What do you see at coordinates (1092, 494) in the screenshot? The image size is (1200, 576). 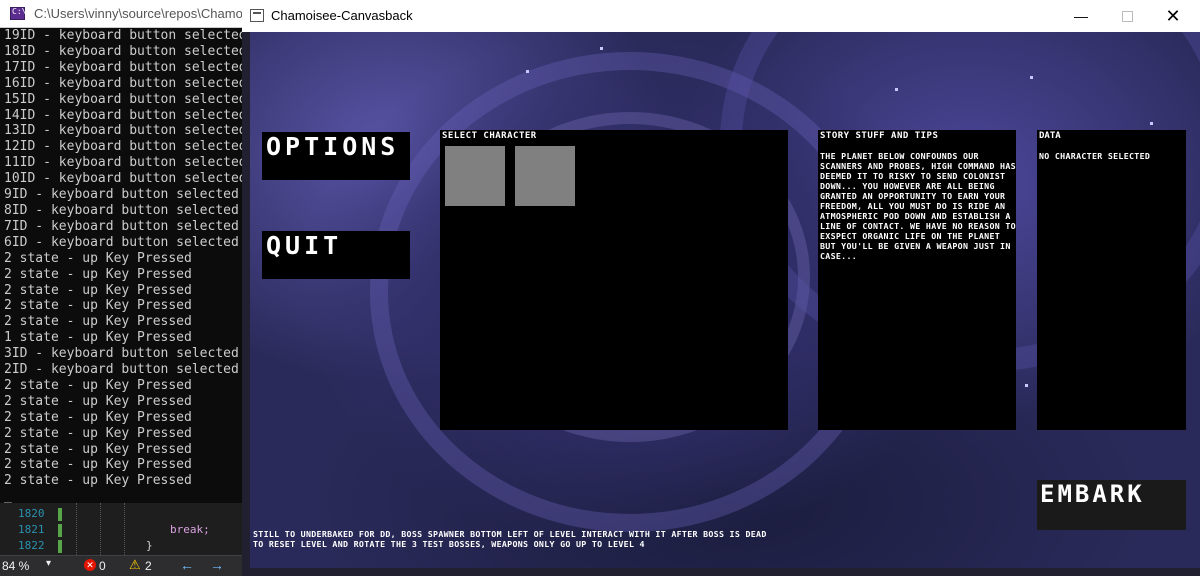 I see `embark-label: EMBARK` at bounding box center [1092, 494].